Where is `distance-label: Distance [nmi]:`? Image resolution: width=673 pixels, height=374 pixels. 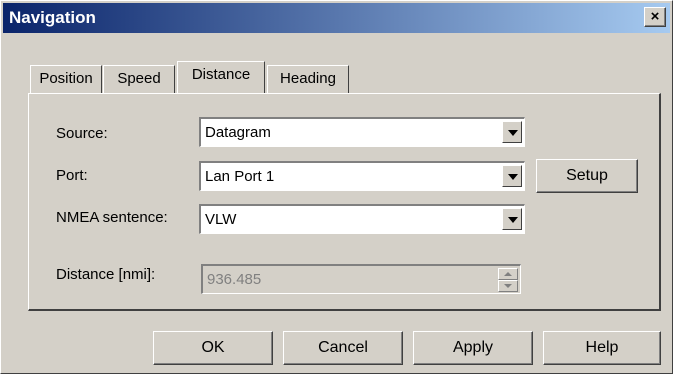
distance-label: Distance [nmi]: is located at coordinates (106, 274).